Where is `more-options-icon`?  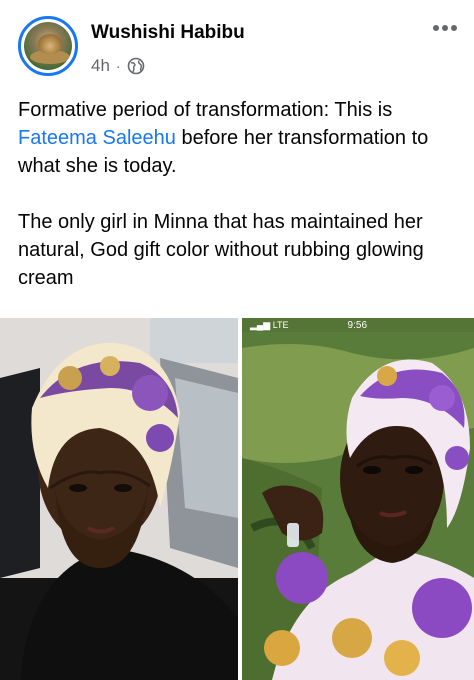 more-options-icon is located at coordinates (445, 28).